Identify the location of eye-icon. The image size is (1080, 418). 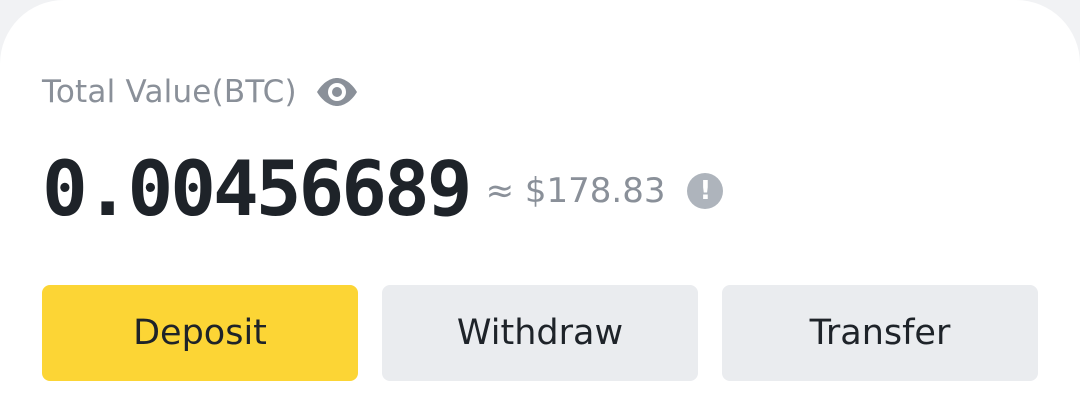
(337, 92).